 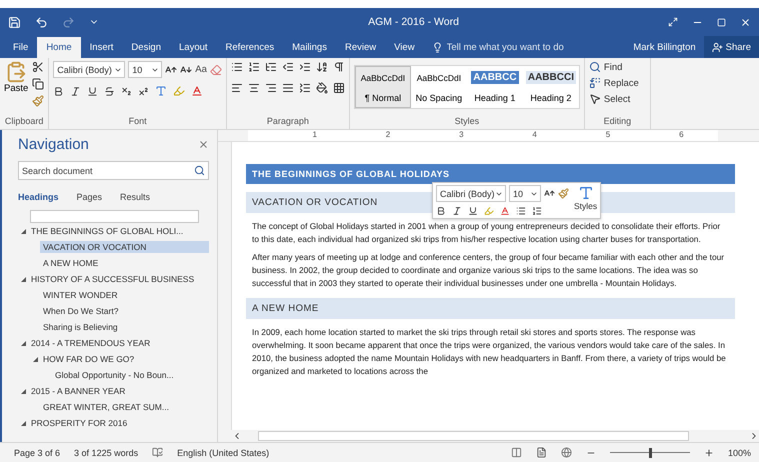 I want to click on heading-item: When Do We Start?, so click(x=81, y=311).